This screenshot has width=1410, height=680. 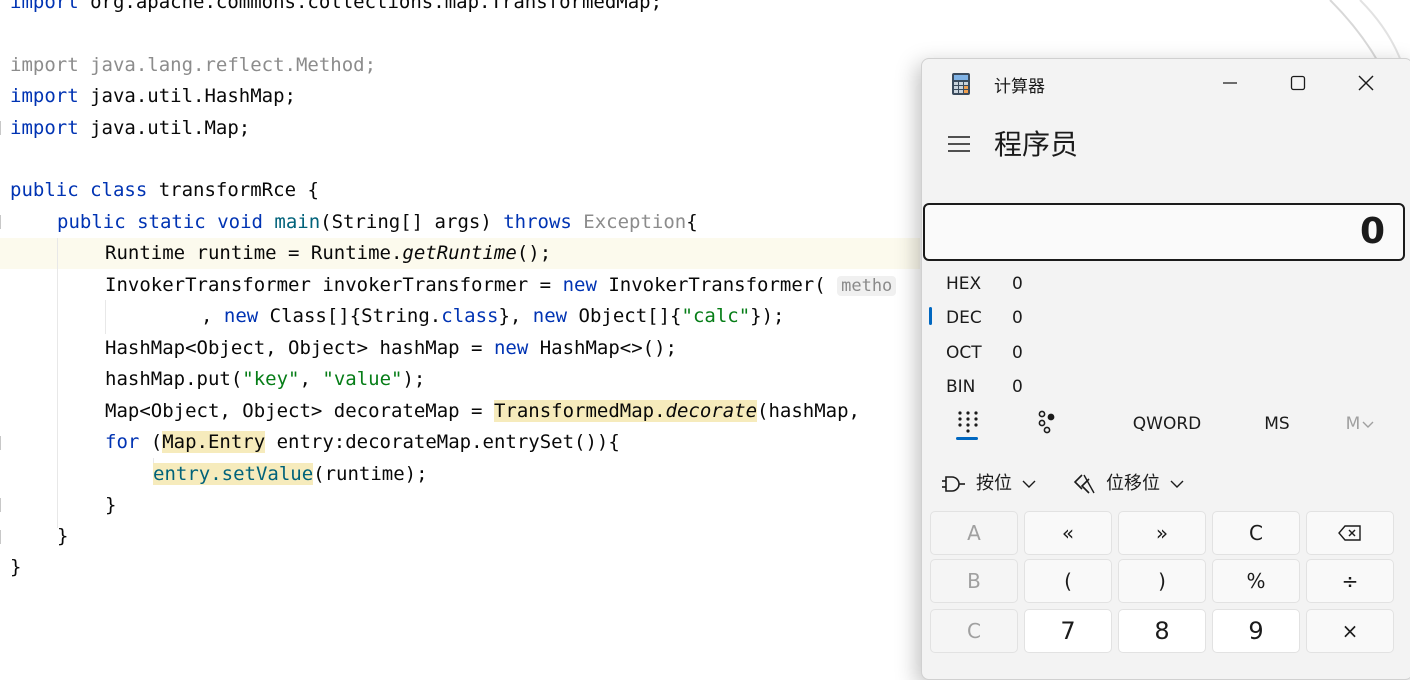 I want to click on base-row-hex: HEX 0, so click(x=984, y=284).